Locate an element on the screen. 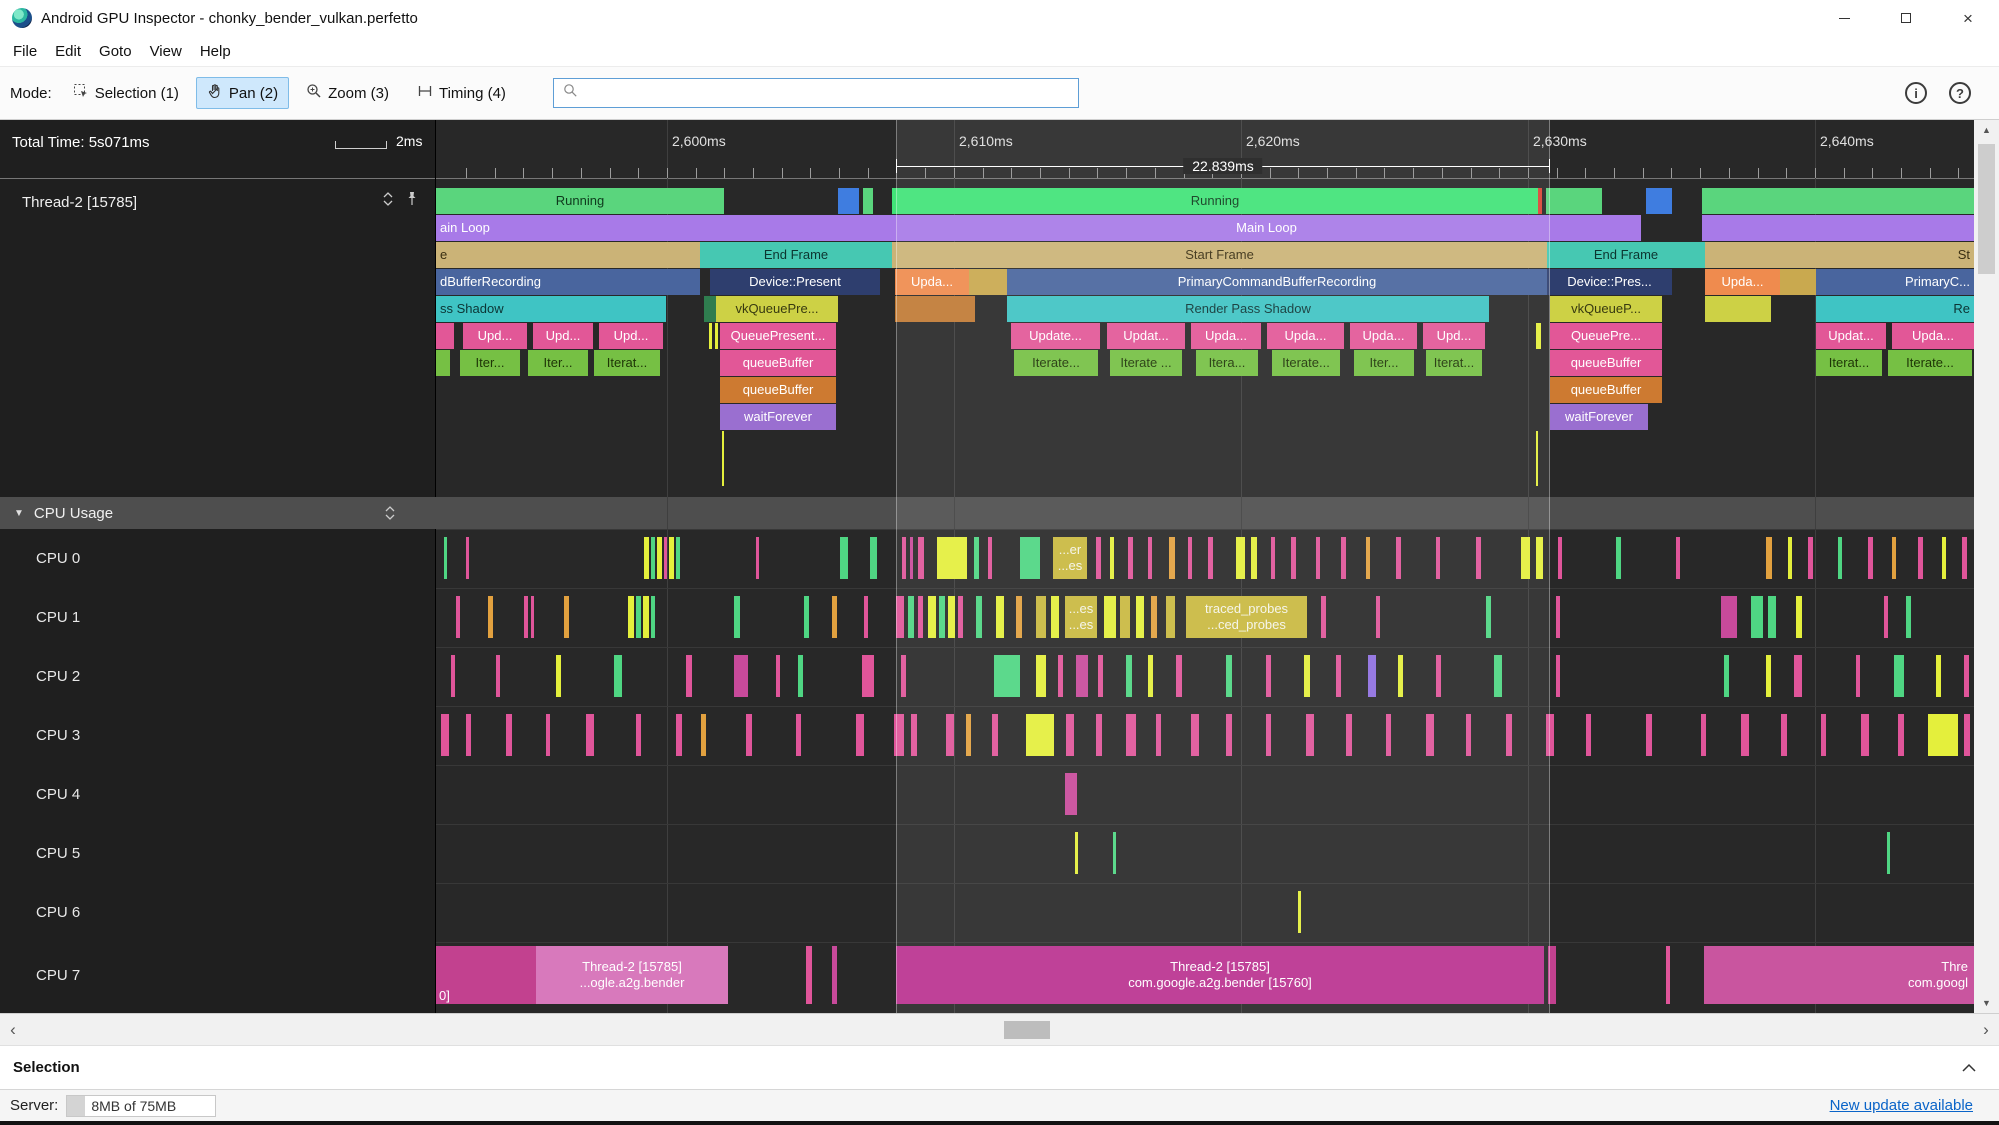  trace-span: St is located at coordinates (1839, 255).